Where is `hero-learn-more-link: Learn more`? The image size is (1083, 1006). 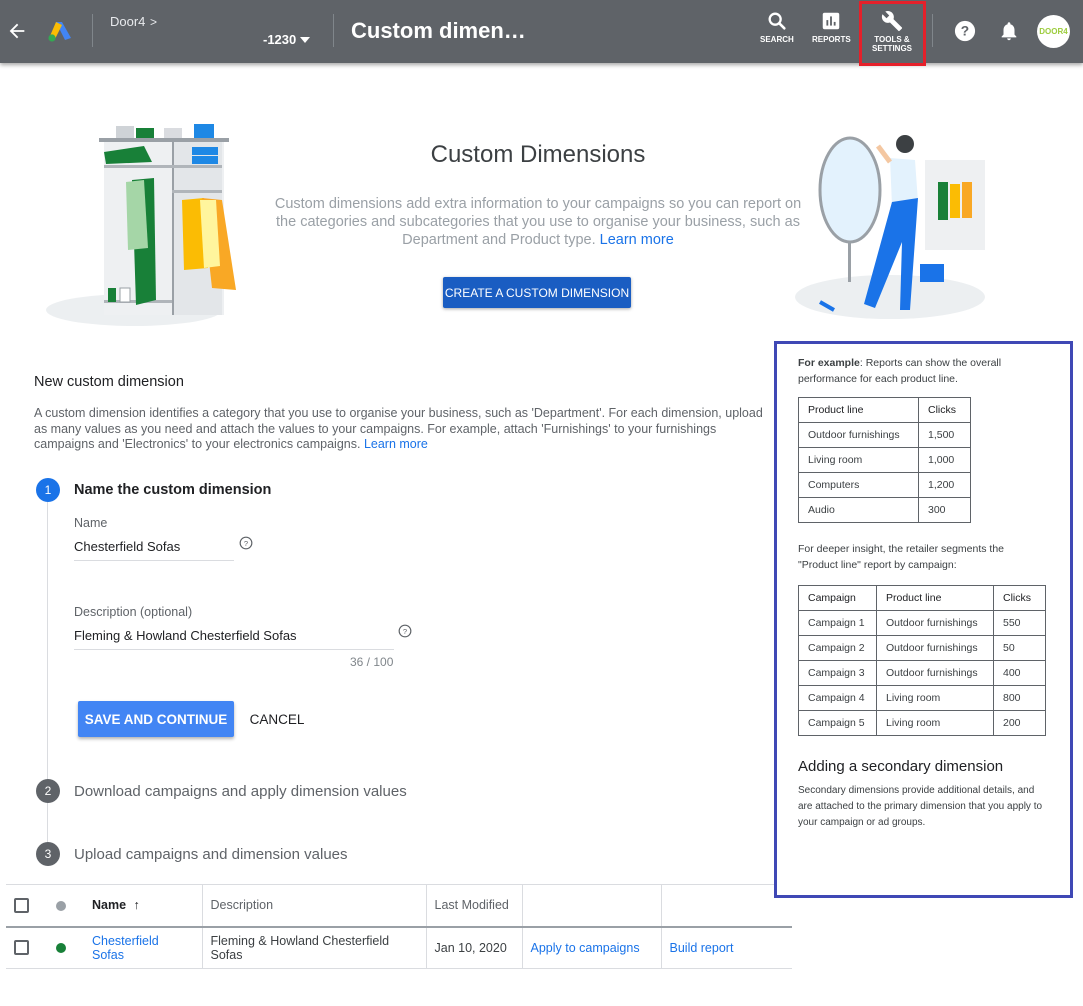
hero-learn-more-link: Learn more is located at coordinates (637, 240).